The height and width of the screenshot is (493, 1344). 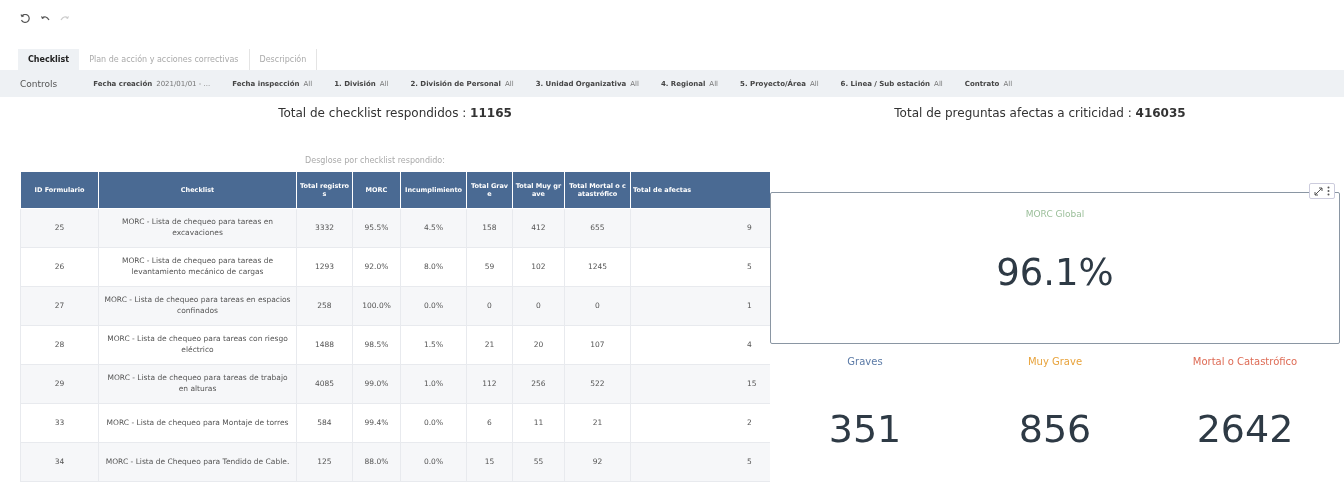 I want to click on kpi-label: Mortal o Catastrófico, so click(x=1245, y=361).